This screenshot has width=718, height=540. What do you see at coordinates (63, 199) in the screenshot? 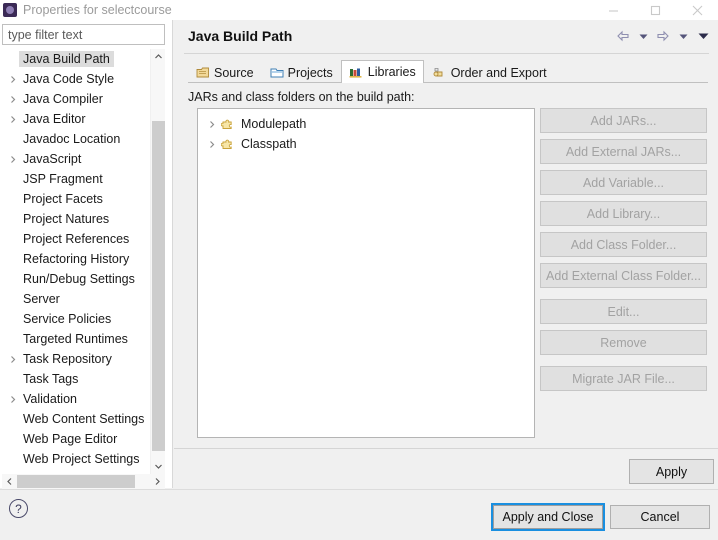
I see `sidebar-item-label: Project Facets` at bounding box center [63, 199].